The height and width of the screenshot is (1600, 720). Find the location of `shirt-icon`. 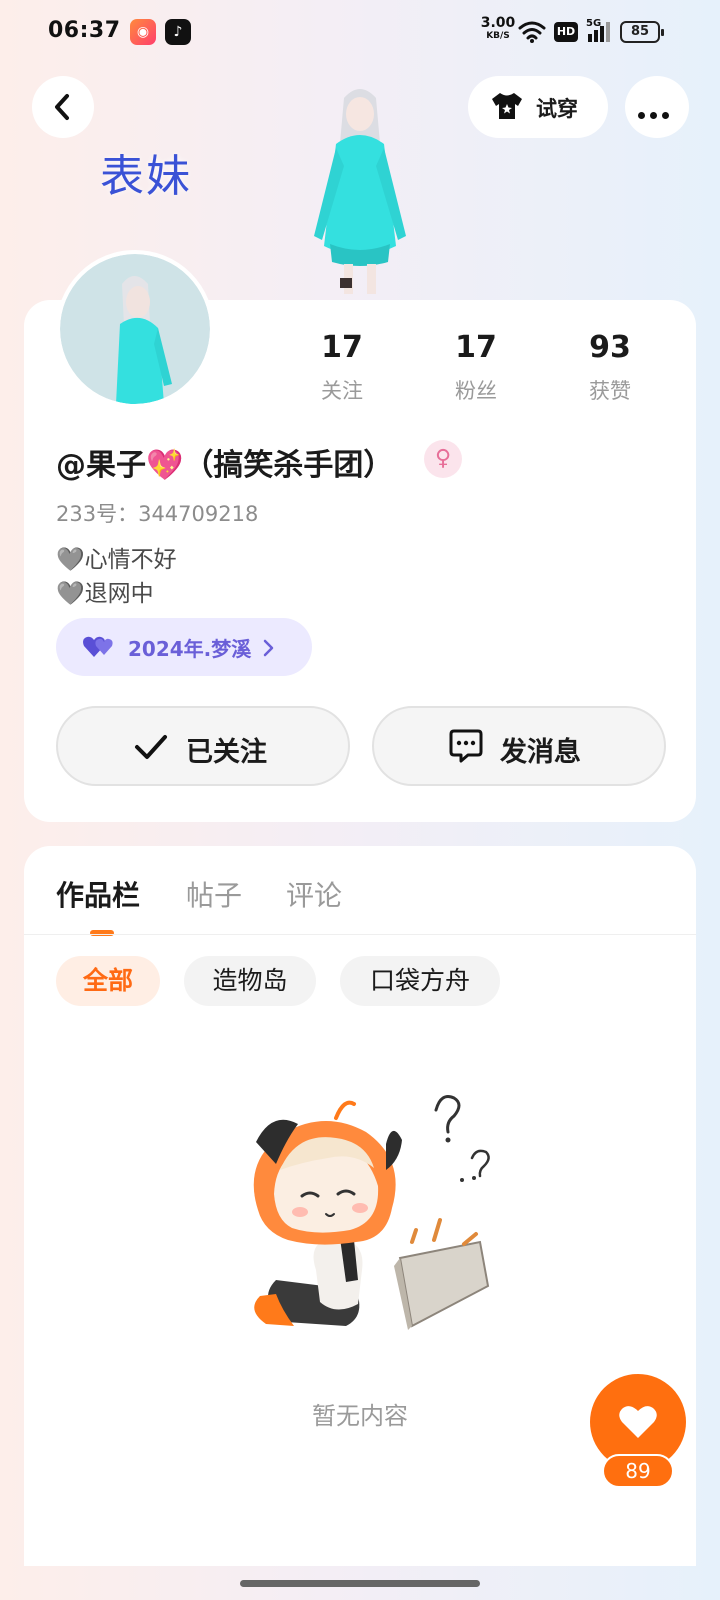

shirt-icon is located at coordinates (507, 106).